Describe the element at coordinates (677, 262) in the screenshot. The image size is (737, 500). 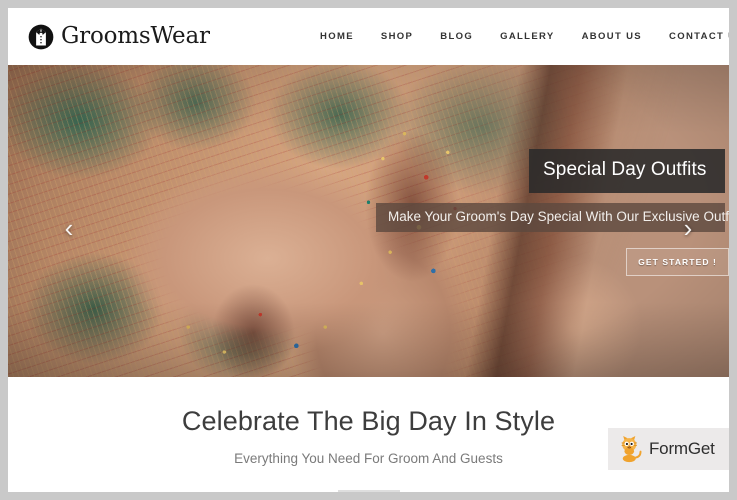
I see `get-started-button: GET STARTED !` at that location.